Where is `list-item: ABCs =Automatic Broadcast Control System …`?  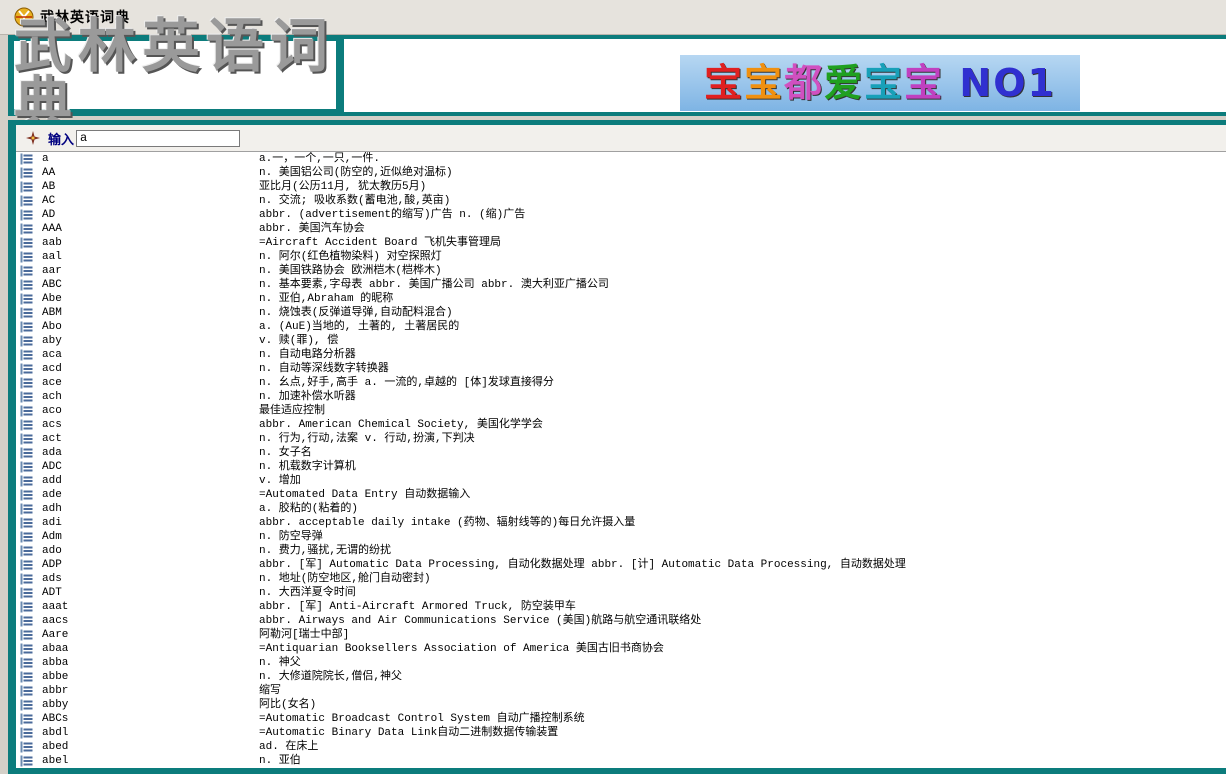 list-item: ABCs =Automatic Broadcast Control System … is located at coordinates (621, 719).